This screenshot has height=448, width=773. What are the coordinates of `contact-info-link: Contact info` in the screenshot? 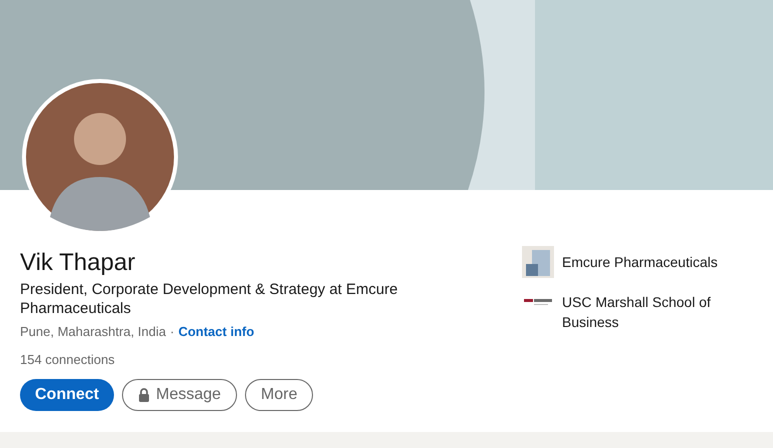 It's located at (216, 332).